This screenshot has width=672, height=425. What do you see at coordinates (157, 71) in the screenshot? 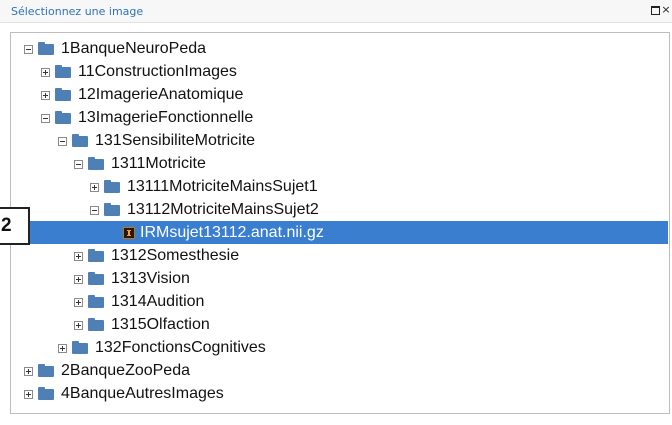
I see `tree-node-label: 11ConstructionImages` at bounding box center [157, 71].